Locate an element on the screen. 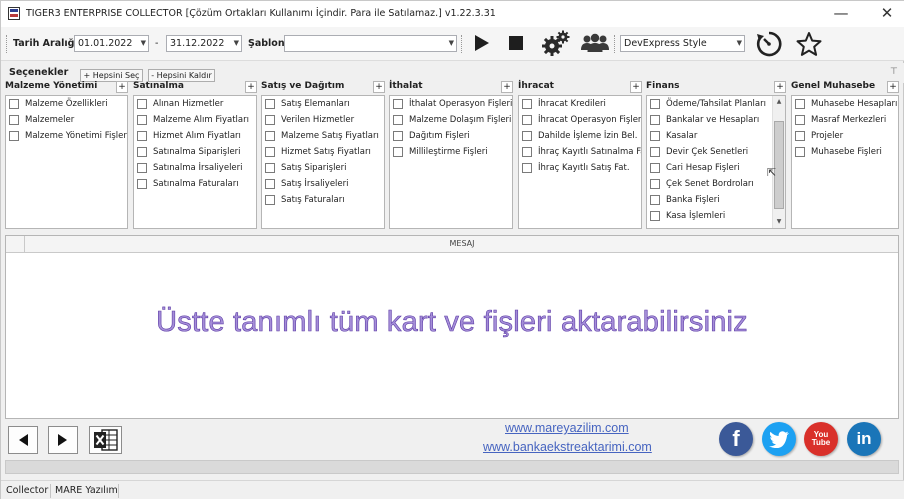 Image resolution: width=904 pixels, height=499 pixels. checklist-item: Malzeme Satış Fiyatları is located at coordinates (322, 136).